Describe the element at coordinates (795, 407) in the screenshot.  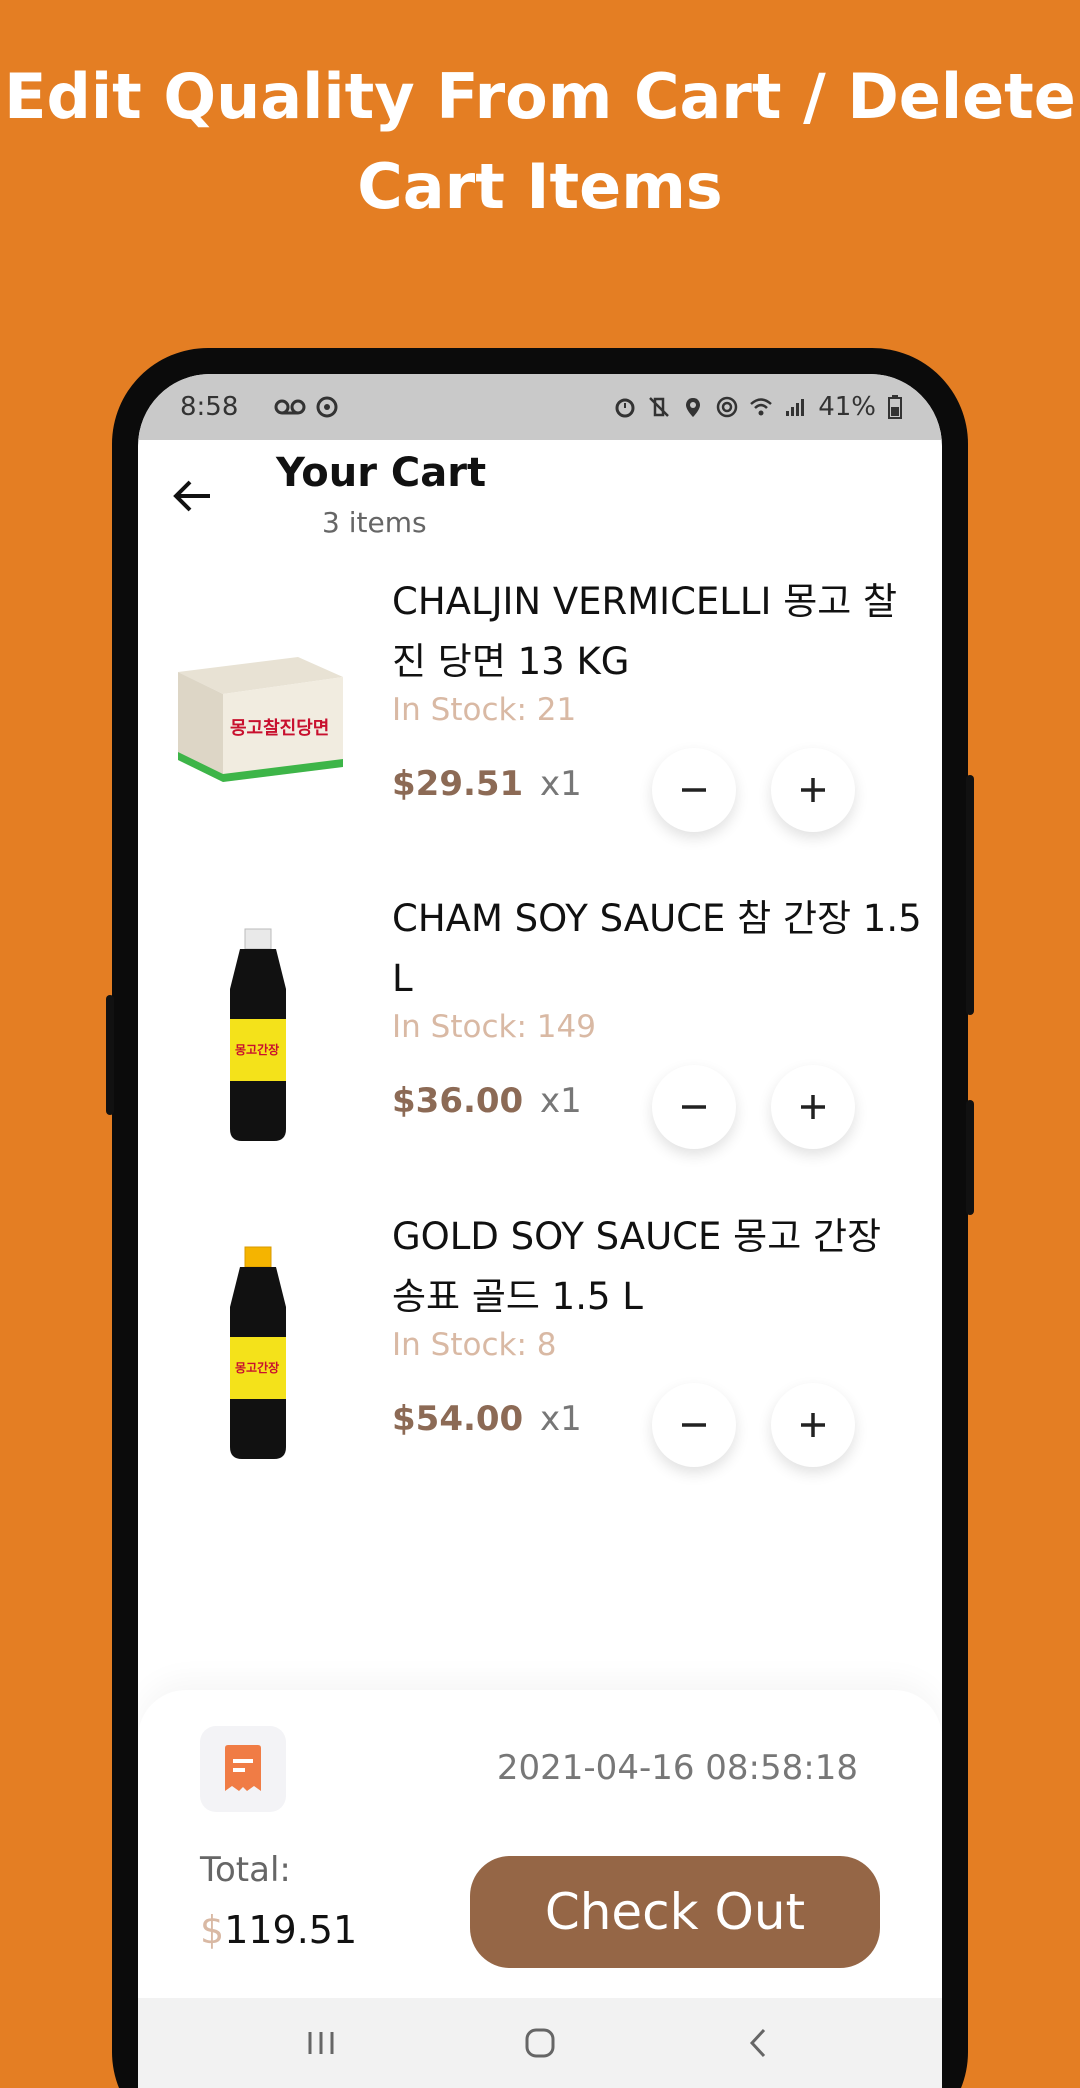
I see `signal-icon` at that location.